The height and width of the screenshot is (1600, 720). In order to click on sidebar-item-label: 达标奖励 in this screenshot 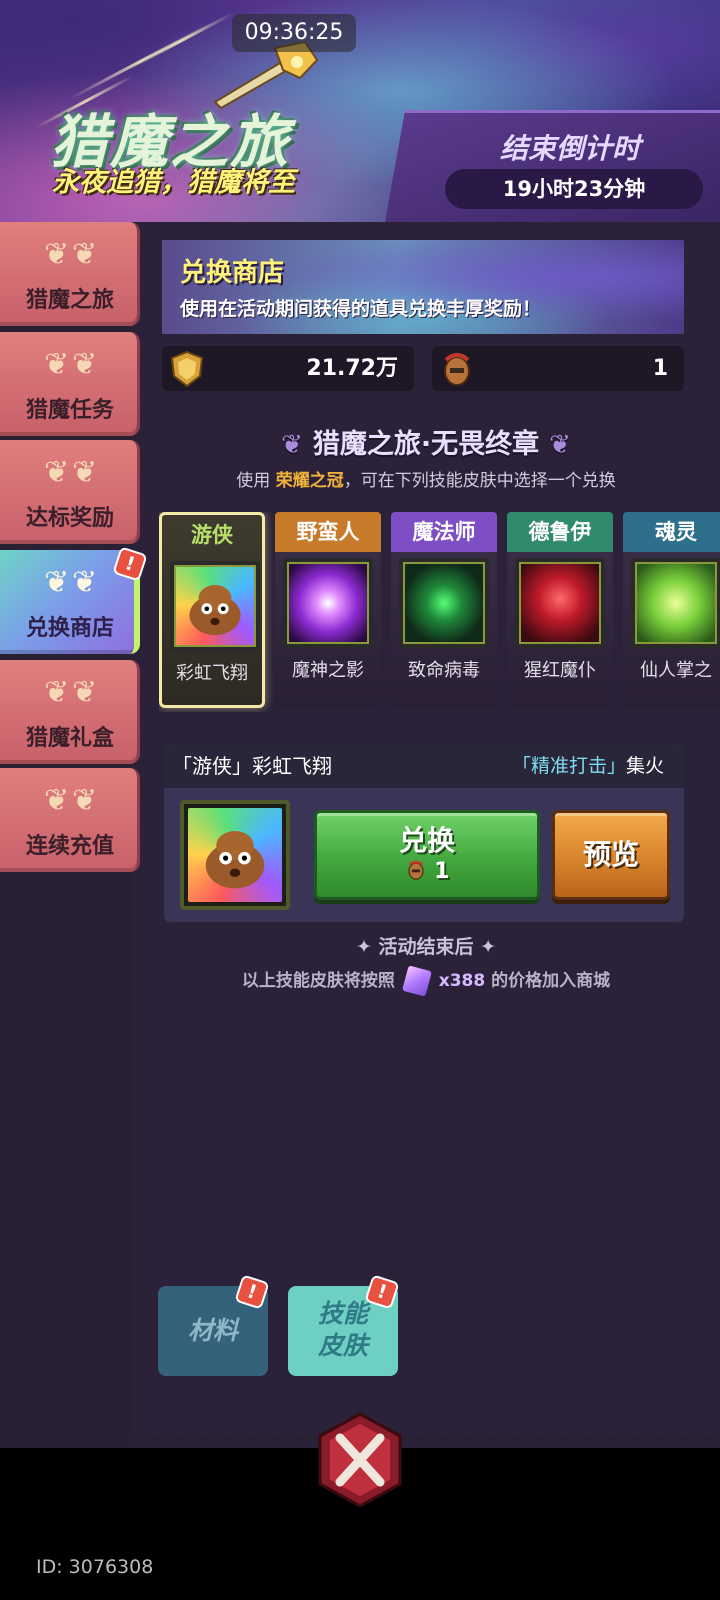, I will do `click(69, 518)`.